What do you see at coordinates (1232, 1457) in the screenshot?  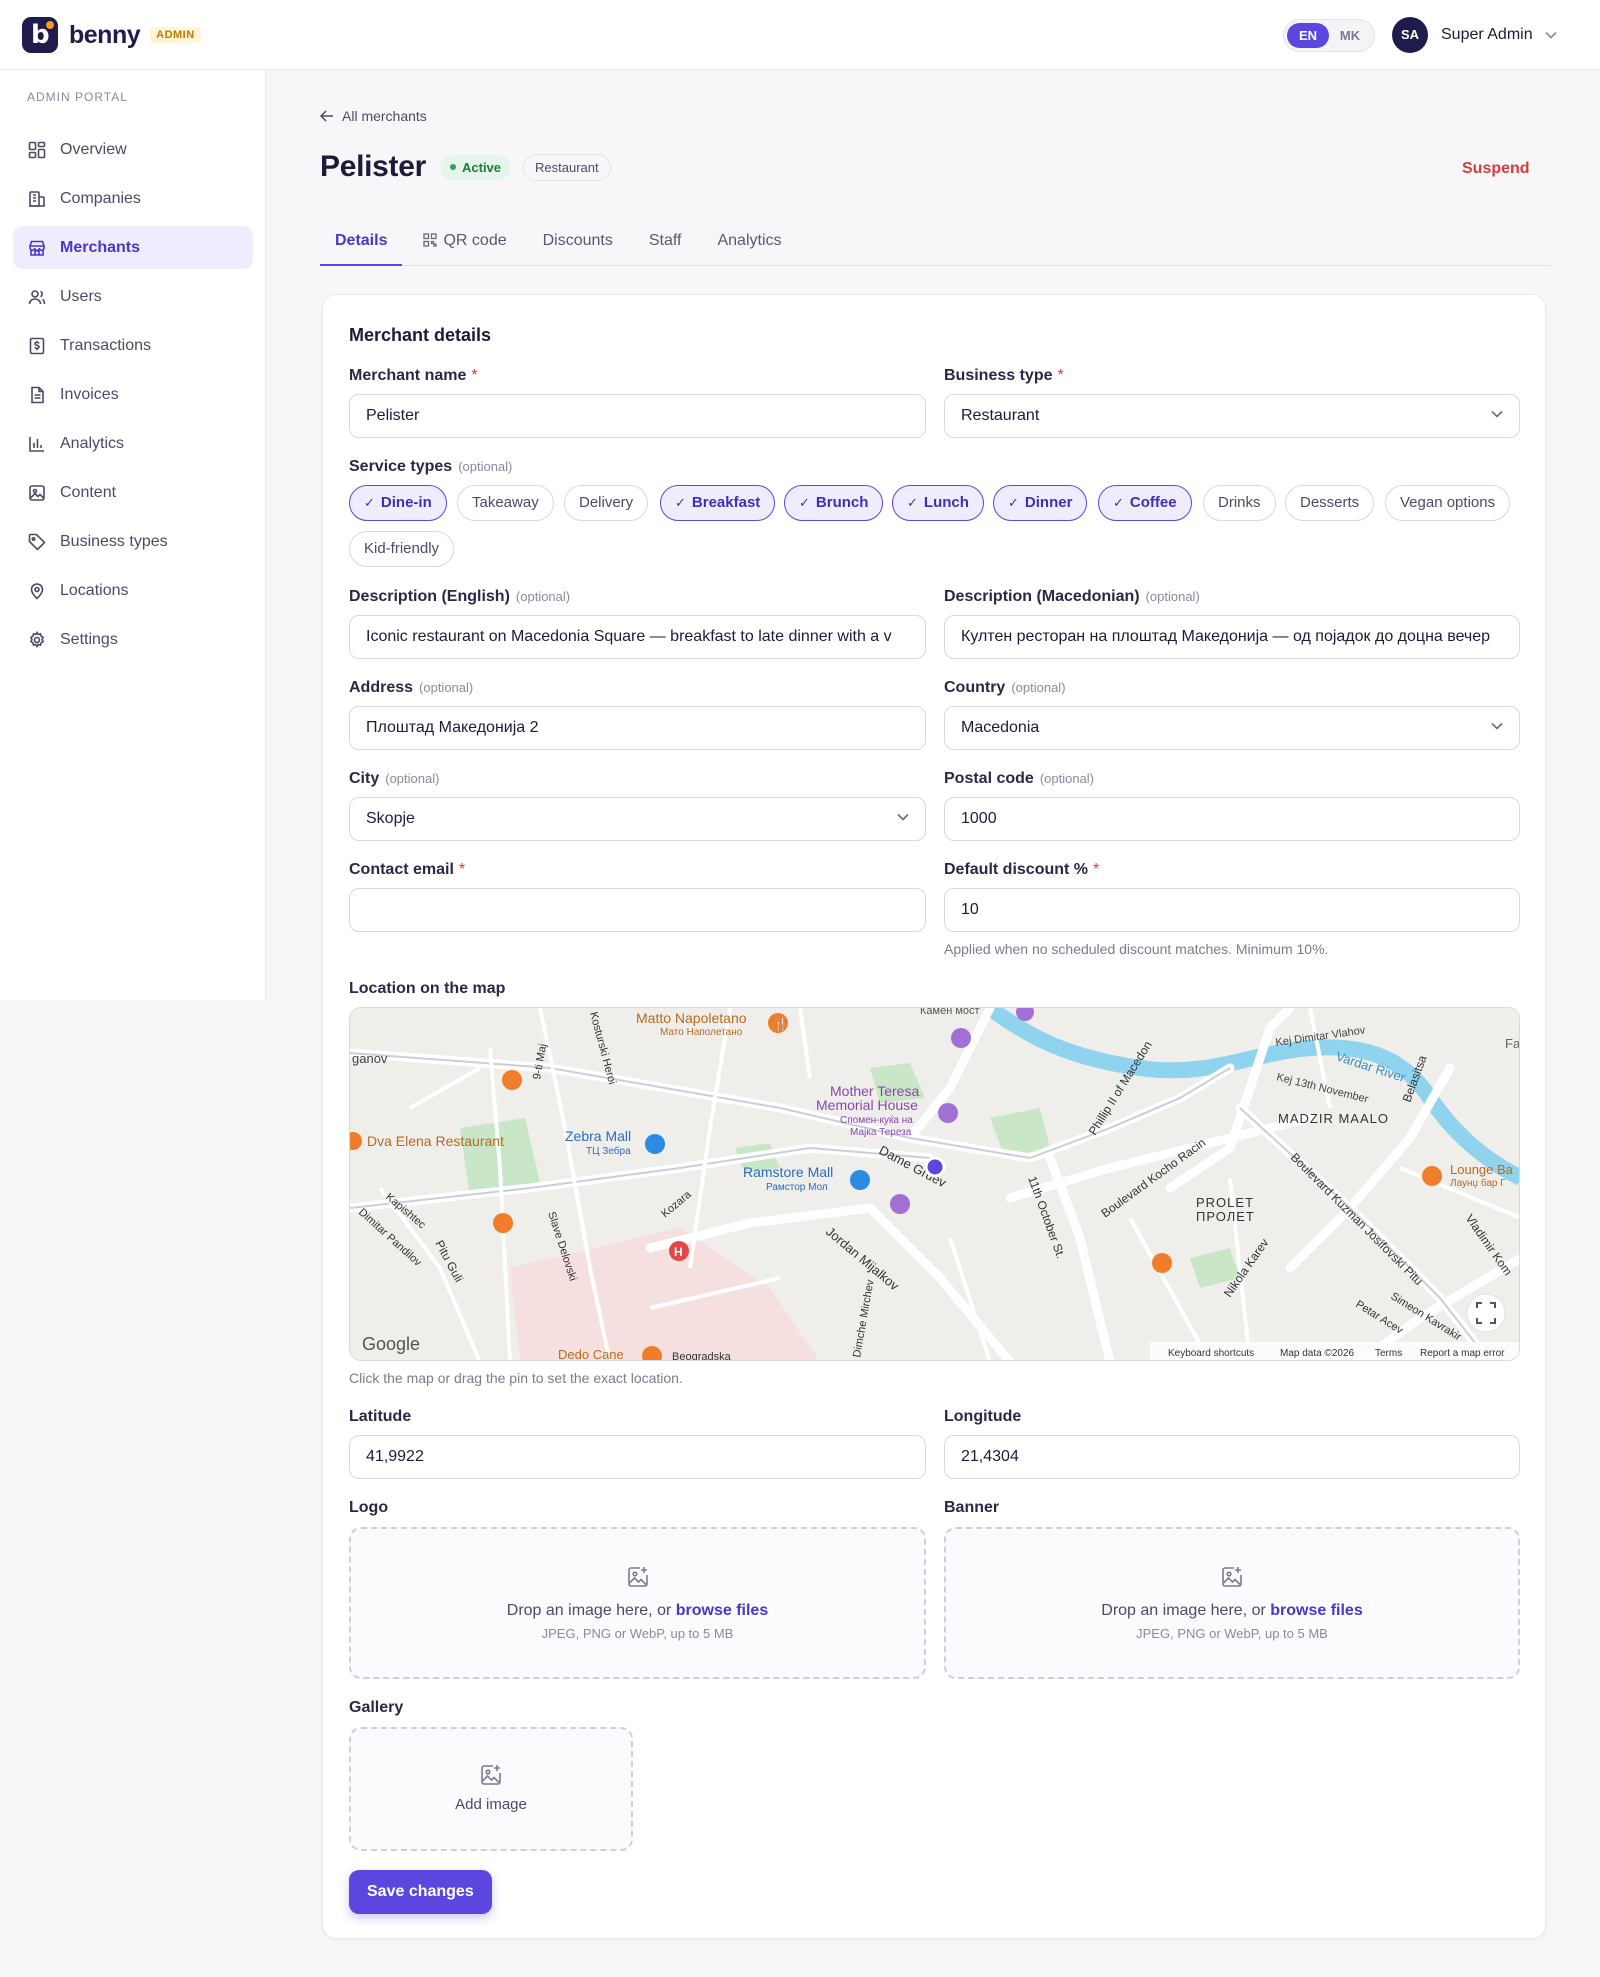 I see `longitude-input: 21,4304` at bounding box center [1232, 1457].